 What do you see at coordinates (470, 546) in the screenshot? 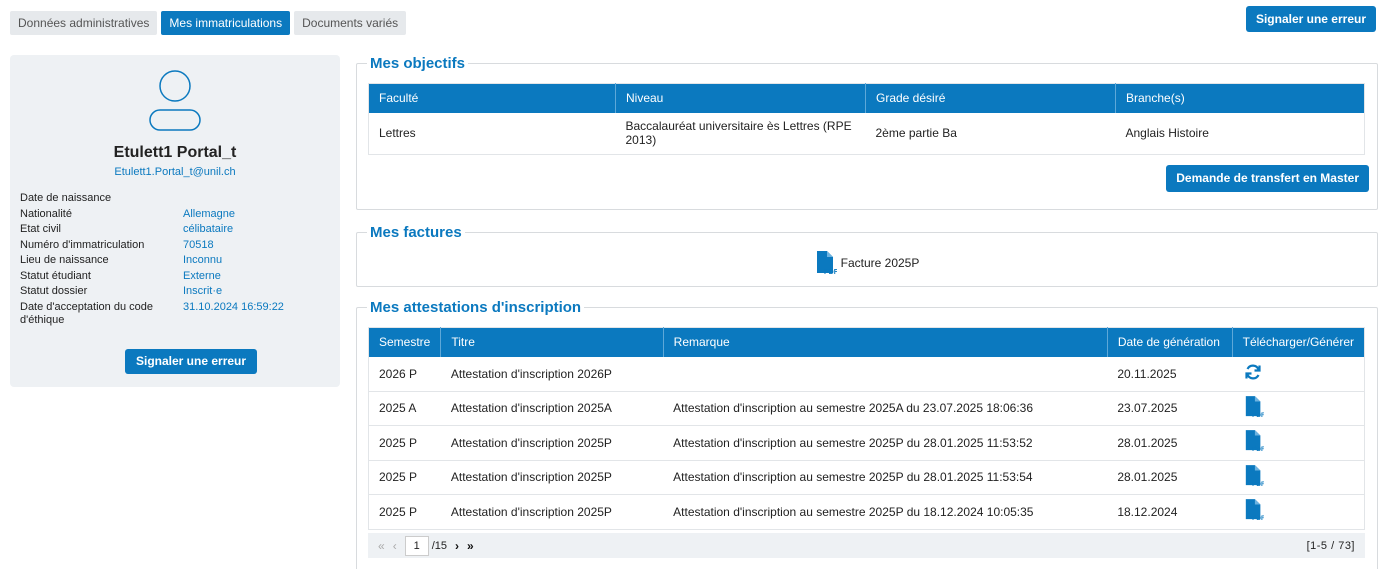
I see `last-page-icon: »` at bounding box center [470, 546].